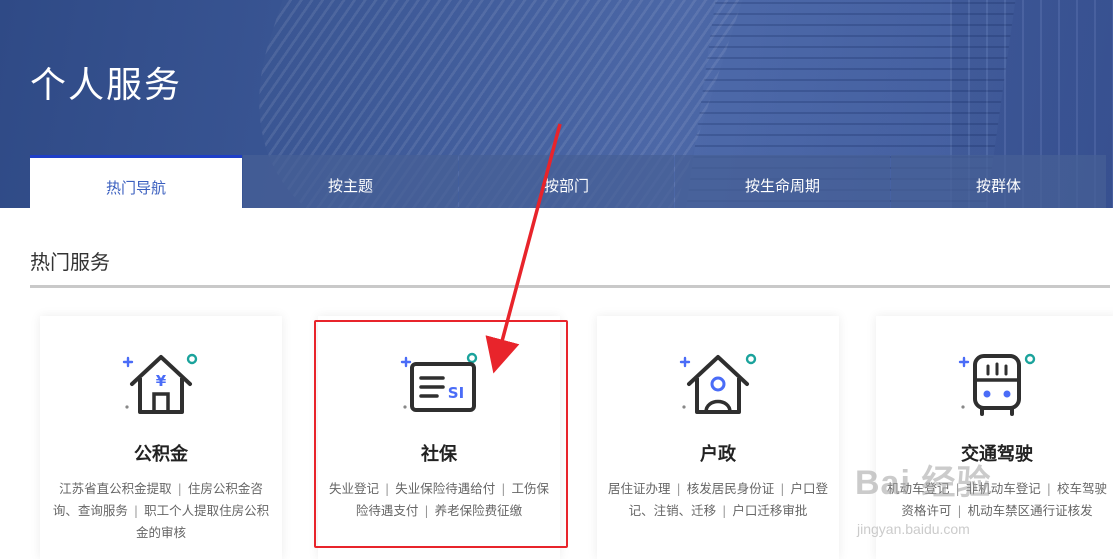 The image size is (1113, 559). What do you see at coordinates (923, 483) in the screenshot?
I see `watermark-logo: Bai 经验` at bounding box center [923, 483].